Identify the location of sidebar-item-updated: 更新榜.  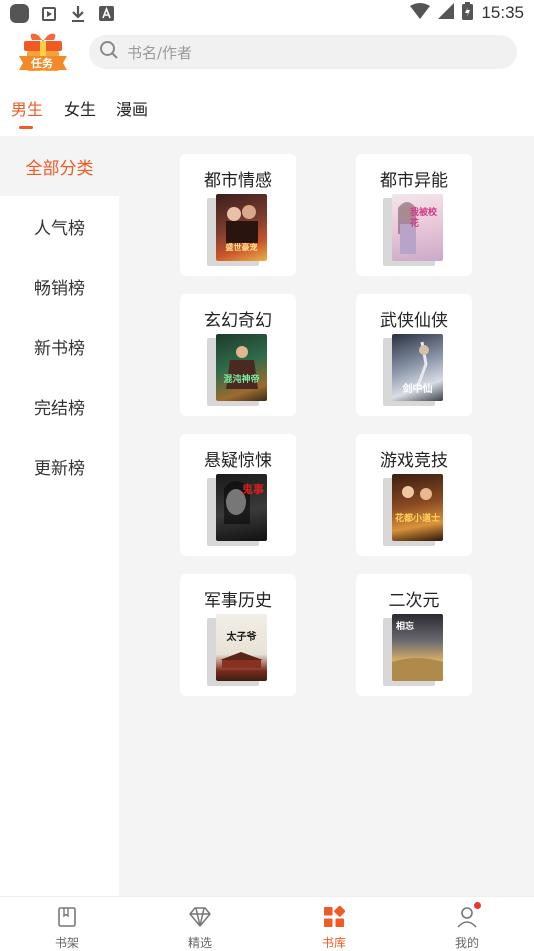
(59, 466).